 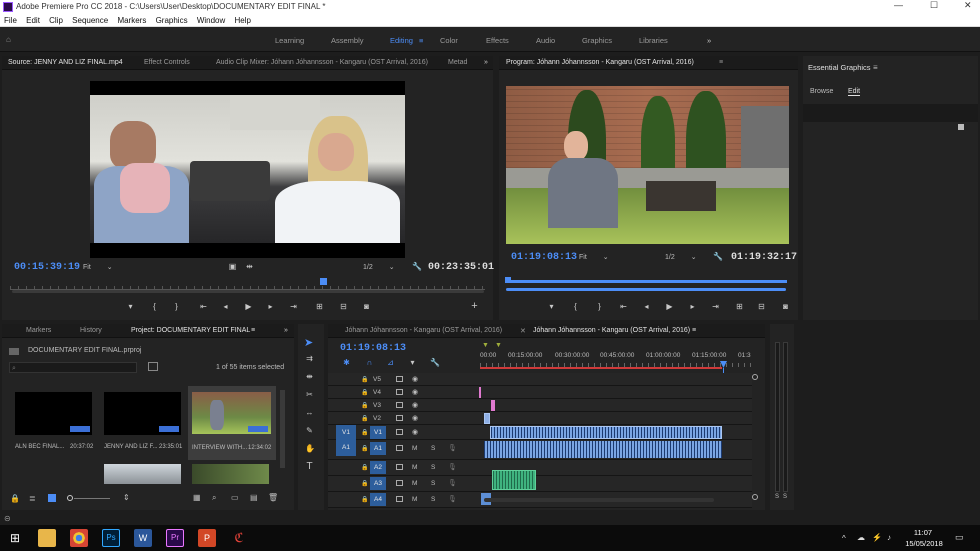 I want to click on source-fit-select: Fit ⌄, so click(x=98, y=267).